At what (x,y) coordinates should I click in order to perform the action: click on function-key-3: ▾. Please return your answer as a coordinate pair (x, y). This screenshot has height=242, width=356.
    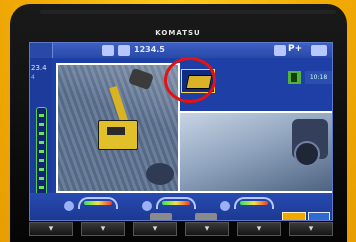
    Looking at the image, I should click on (155, 229).